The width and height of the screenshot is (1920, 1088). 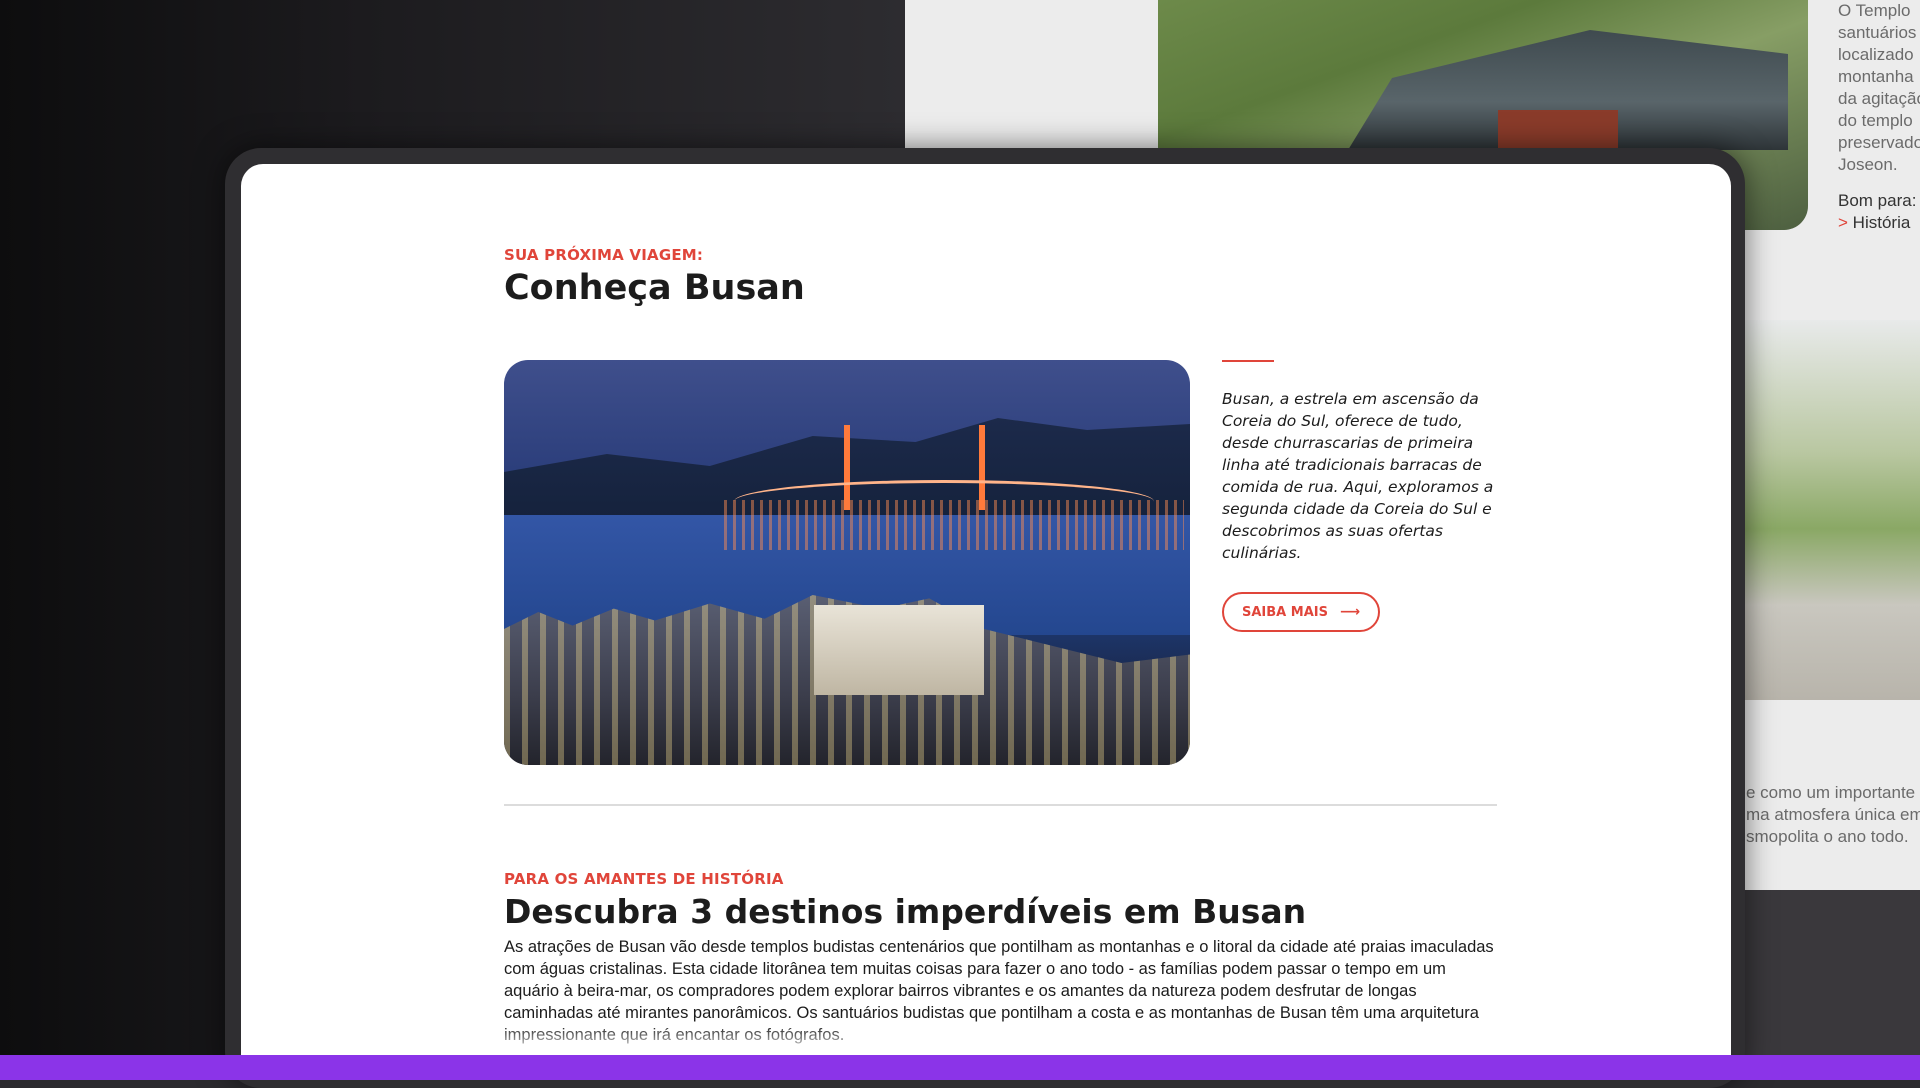 What do you see at coordinates (1877, 200) in the screenshot?
I see `good-for-label: Bom para:` at bounding box center [1877, 200].